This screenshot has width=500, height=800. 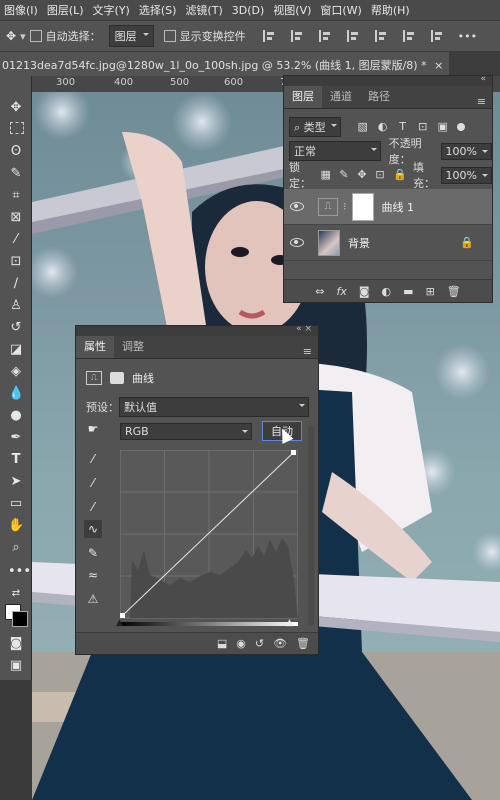 What do you see at coordinates (93, 575) in the screenshot?
I see `smooth-curve-icon: ≈` at bounding box center [93, 575].